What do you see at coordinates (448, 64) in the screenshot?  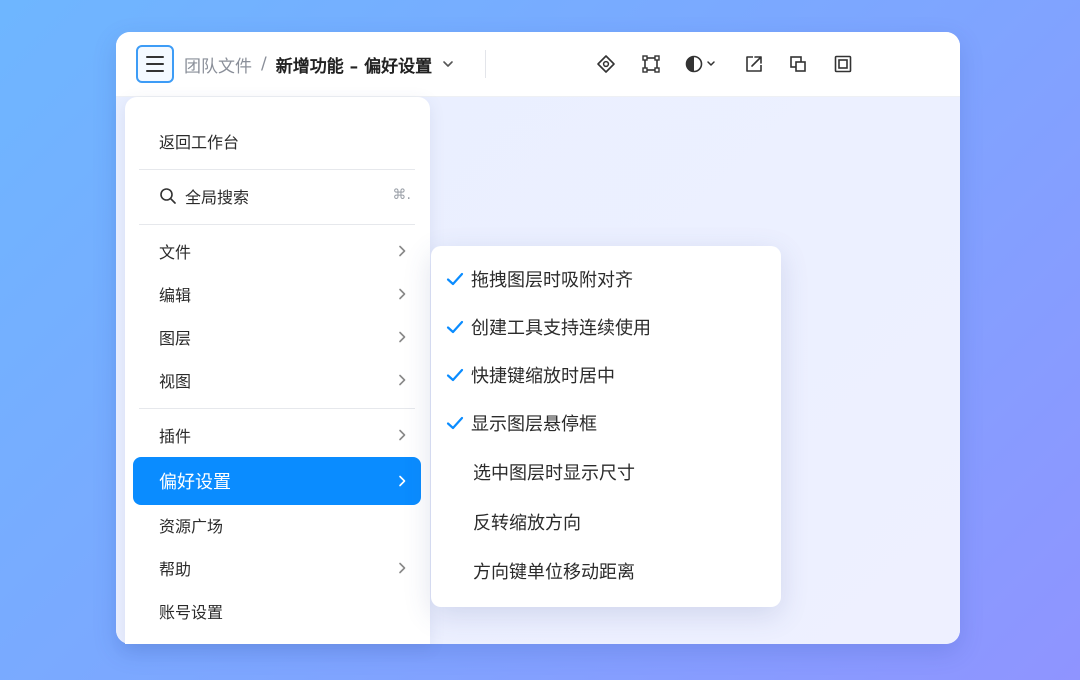 I see `chevron-down-icon` at bounding box center [448, 64].